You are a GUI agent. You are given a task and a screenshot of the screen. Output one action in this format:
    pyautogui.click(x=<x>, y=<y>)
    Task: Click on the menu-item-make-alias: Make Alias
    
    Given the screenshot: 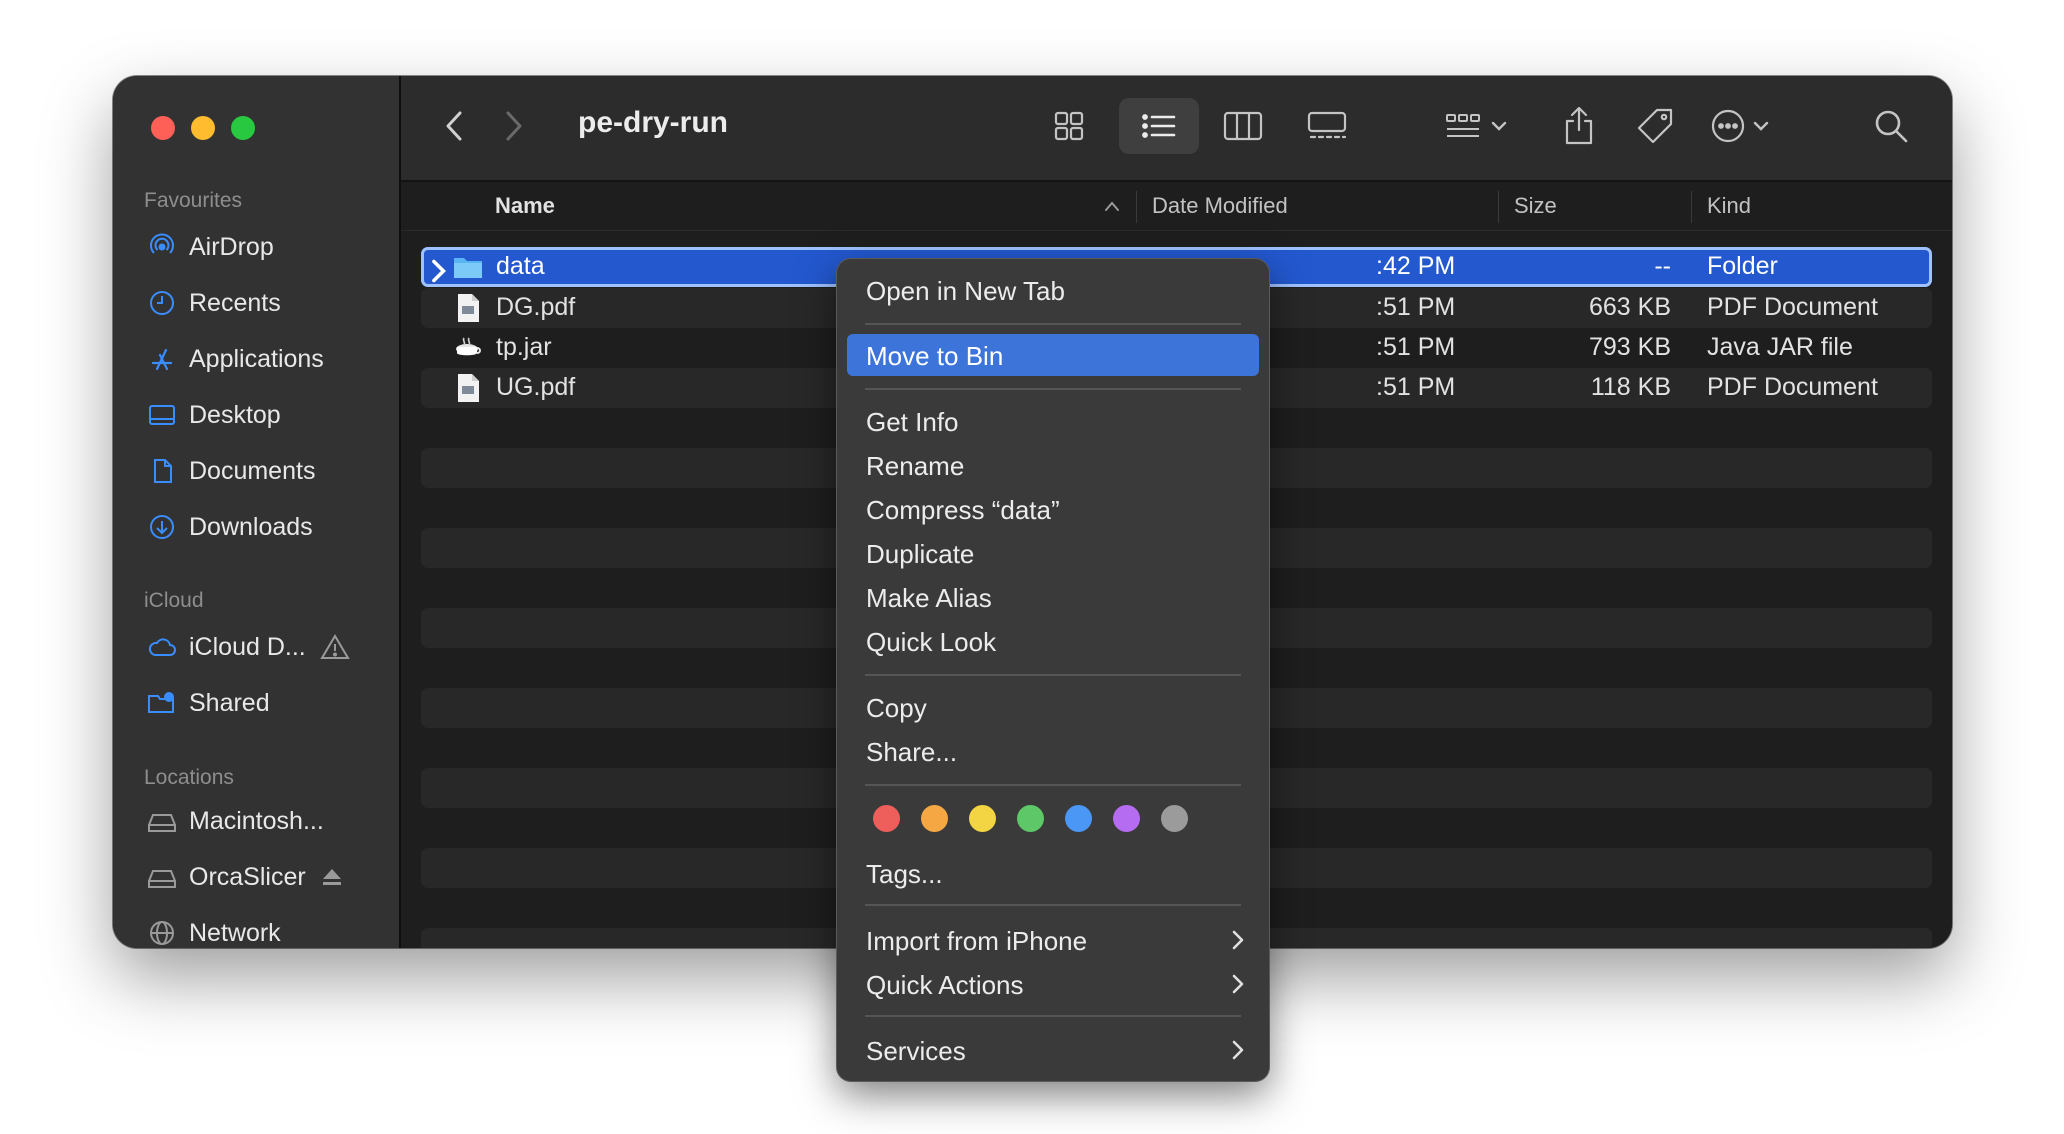 What is the action you would take?
    pyautogui.click(x=1053, y=597)
    